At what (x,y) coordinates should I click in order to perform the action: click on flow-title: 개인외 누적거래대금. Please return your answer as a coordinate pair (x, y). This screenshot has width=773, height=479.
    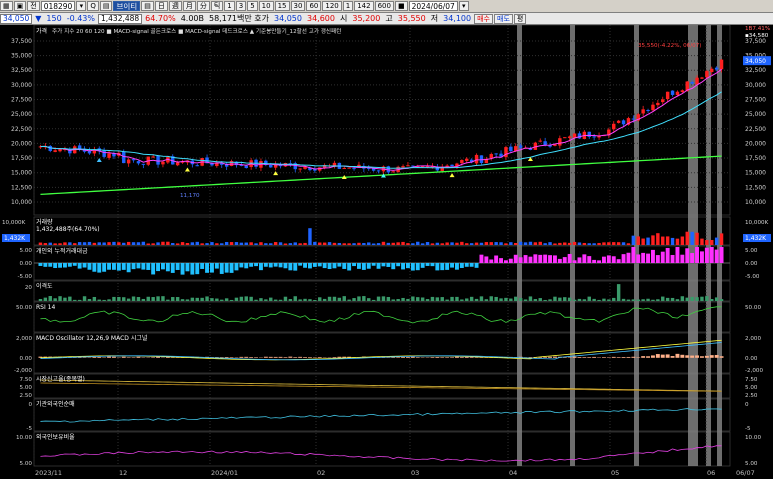
    Looking at the image, I should click on (62, 251).